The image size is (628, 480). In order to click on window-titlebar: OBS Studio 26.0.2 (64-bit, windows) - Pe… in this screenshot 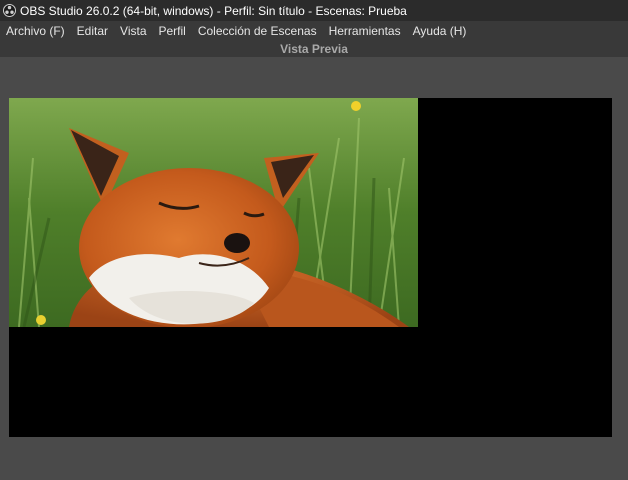, I will do `click(314, 10)`.